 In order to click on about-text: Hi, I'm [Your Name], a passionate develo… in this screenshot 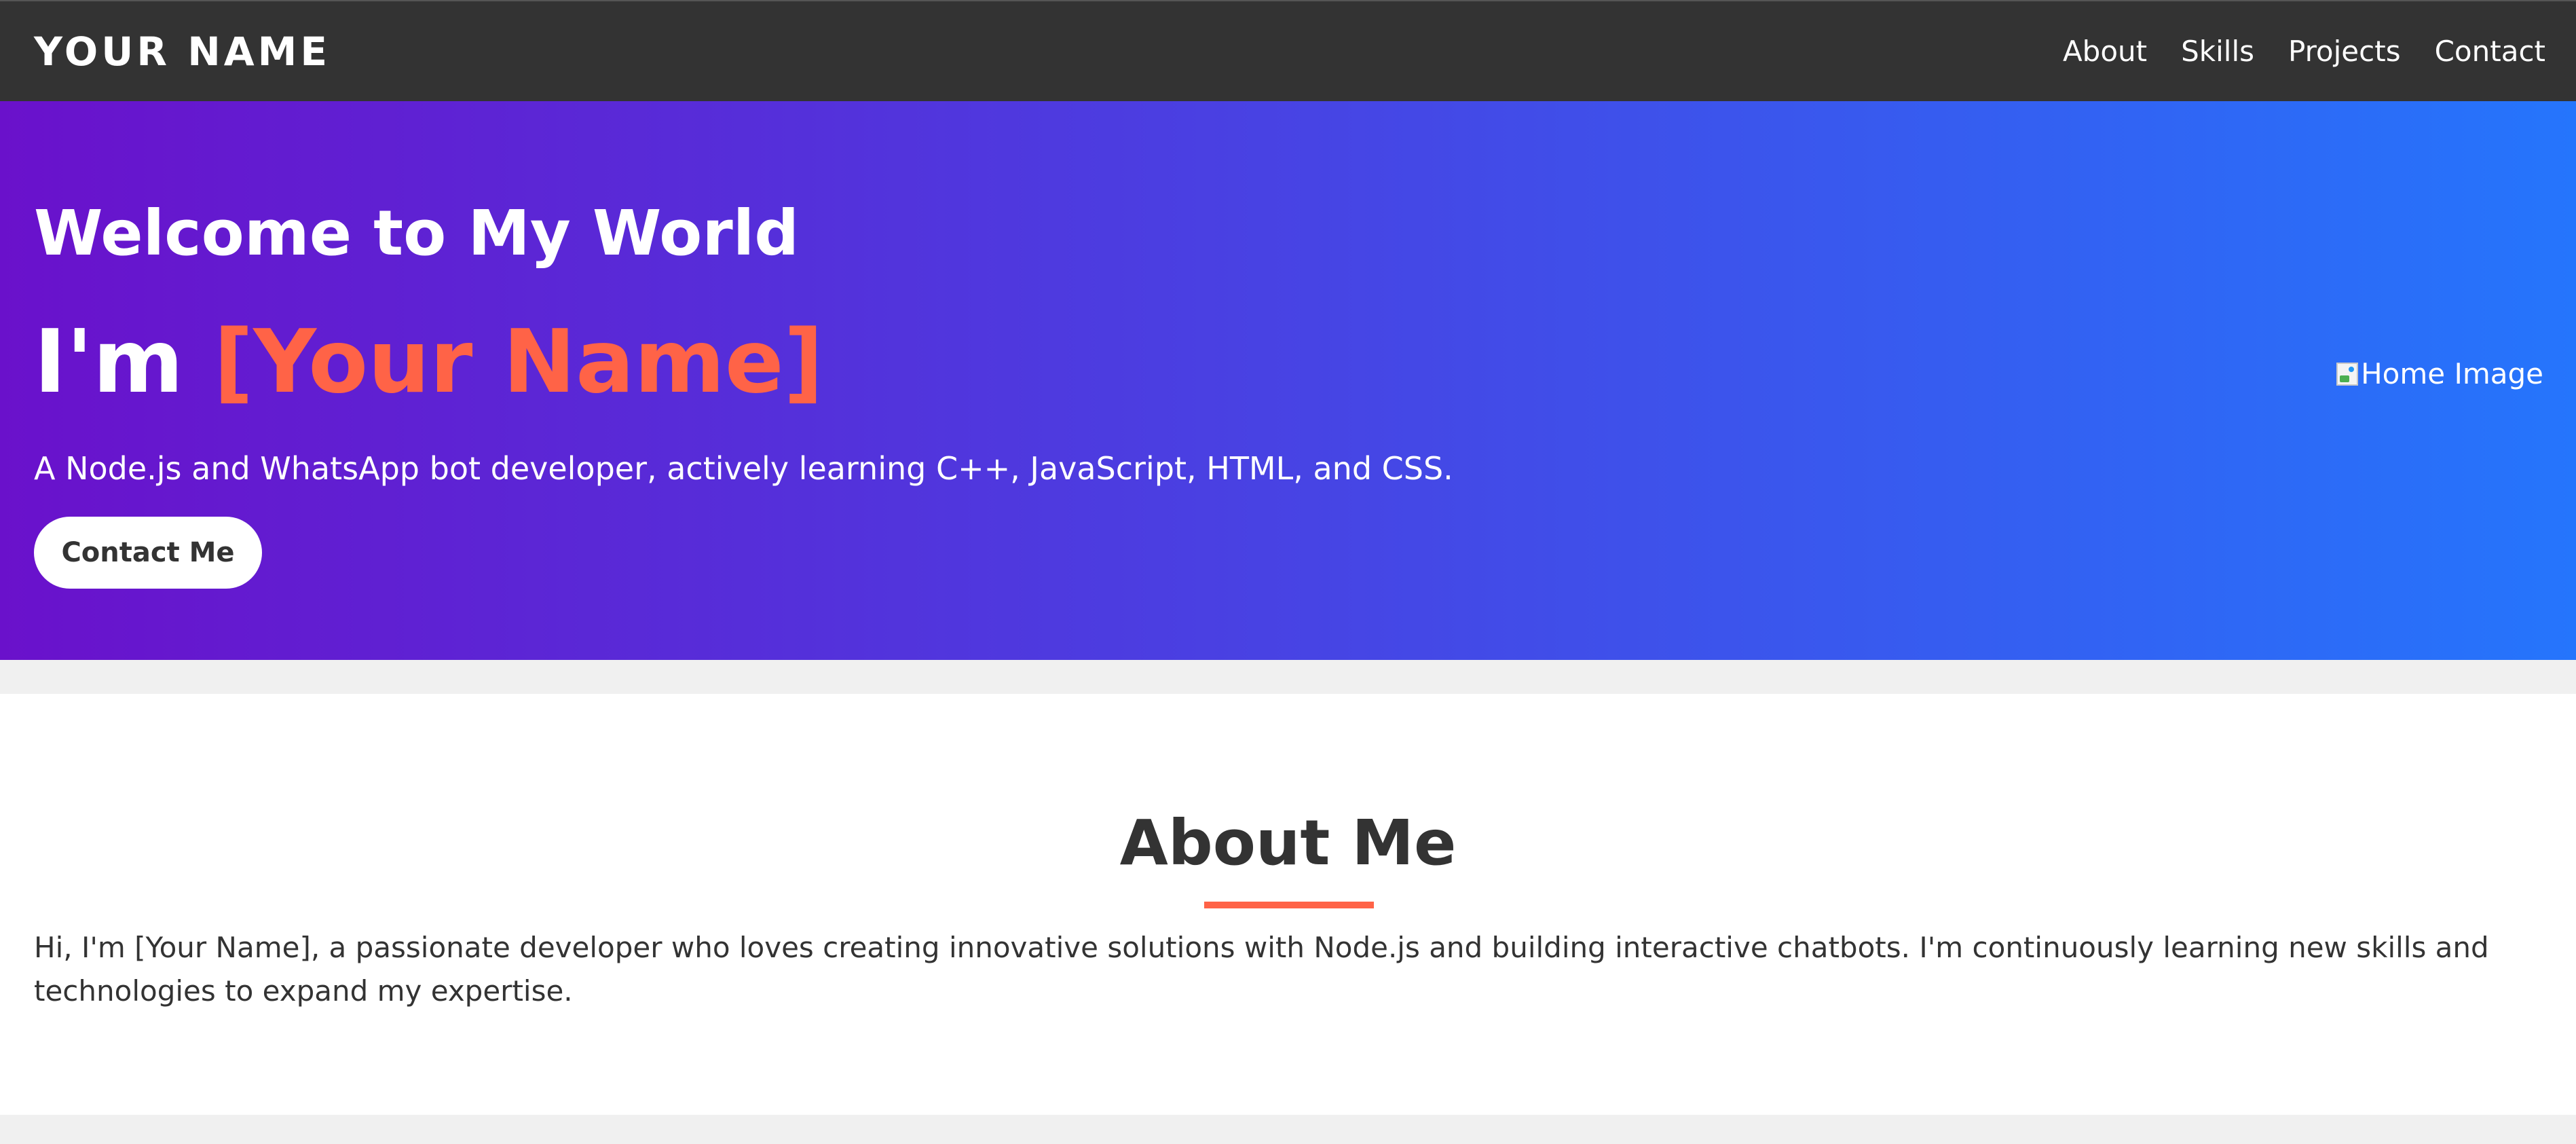, I will do `click(1262, 969)`.